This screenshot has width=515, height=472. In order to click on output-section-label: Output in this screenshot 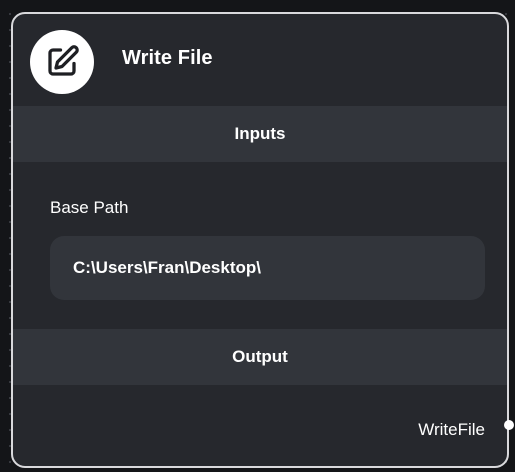, I will do `click(260, 356)`.